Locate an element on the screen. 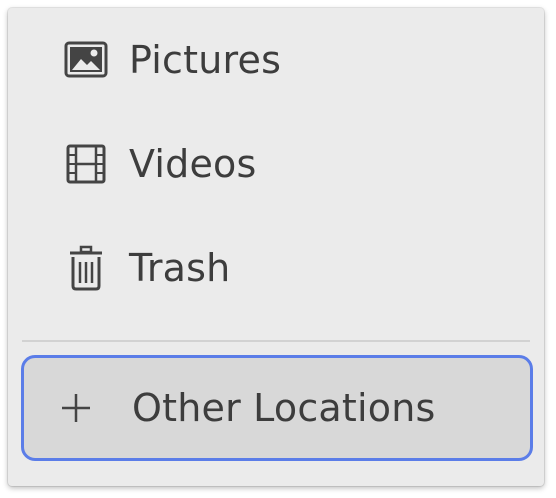  videos-icon is located at coordinates (86, 164).